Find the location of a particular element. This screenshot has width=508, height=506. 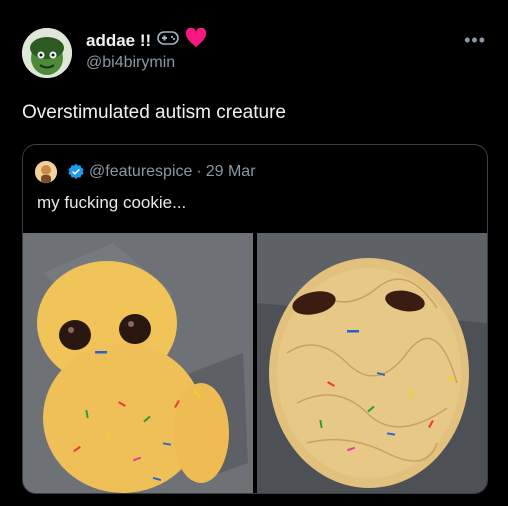

quoted-meta: @featurespice · 29 Mar is located at coordinates (161, 172).